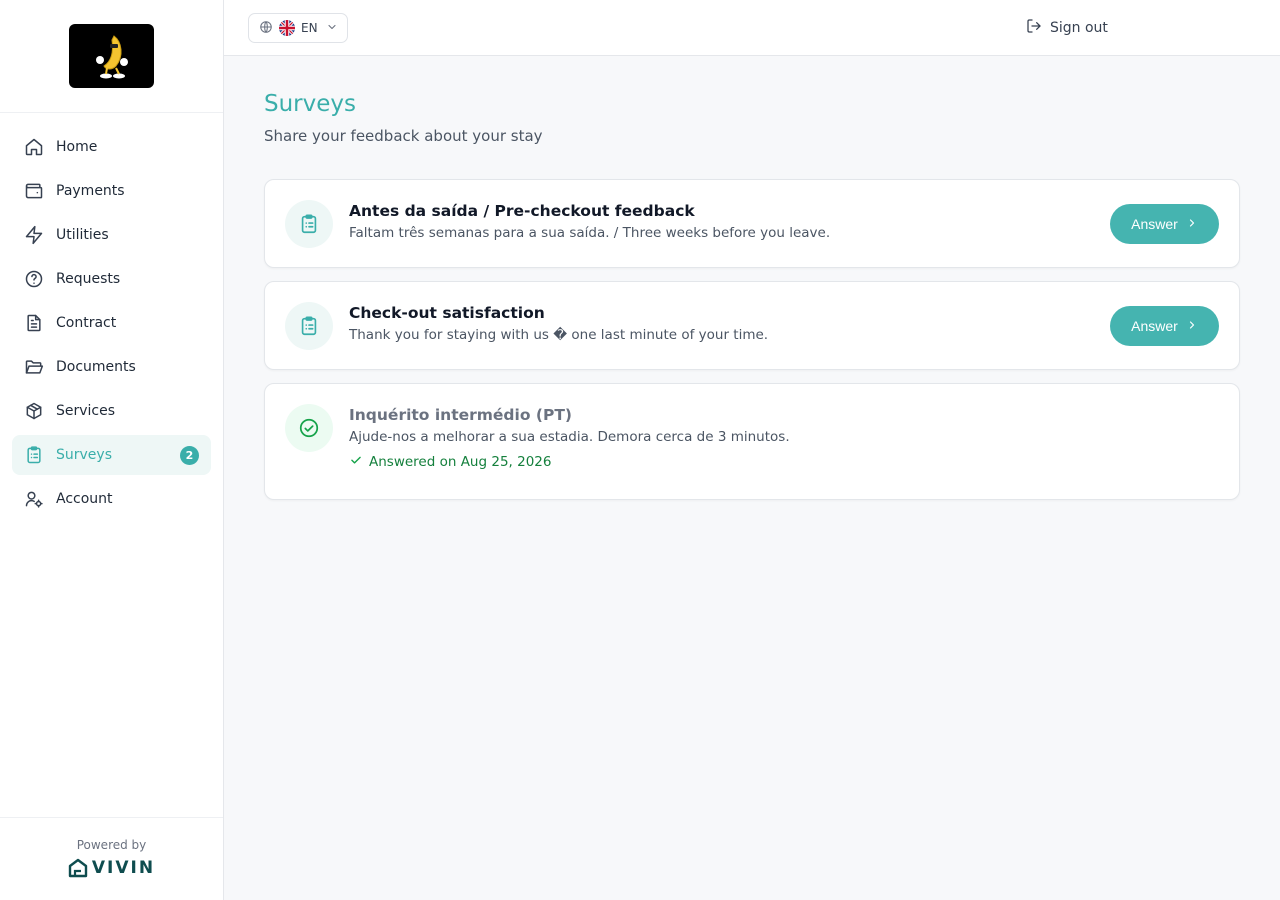 This screenshot has height=900, width=1280. I want to click on bolt-icon, so click(34, 235).